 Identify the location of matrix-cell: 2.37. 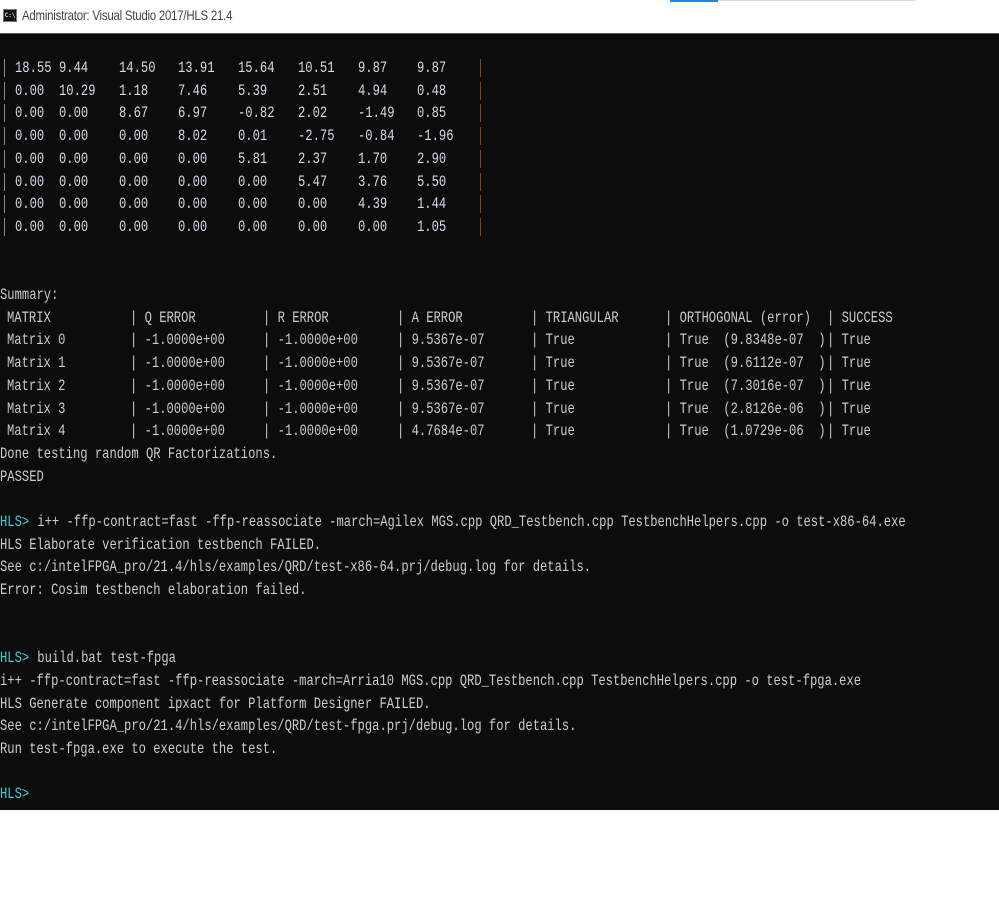
(313, 158).